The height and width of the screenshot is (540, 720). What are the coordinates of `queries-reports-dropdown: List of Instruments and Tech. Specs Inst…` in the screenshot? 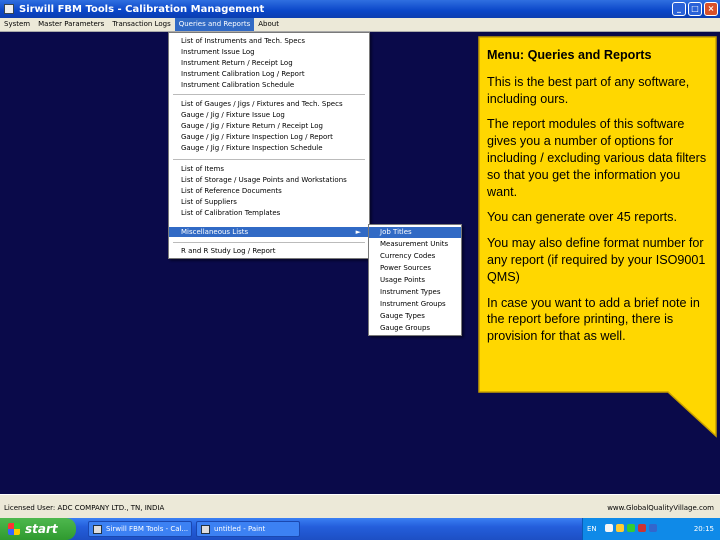 It's located at (269, 145).